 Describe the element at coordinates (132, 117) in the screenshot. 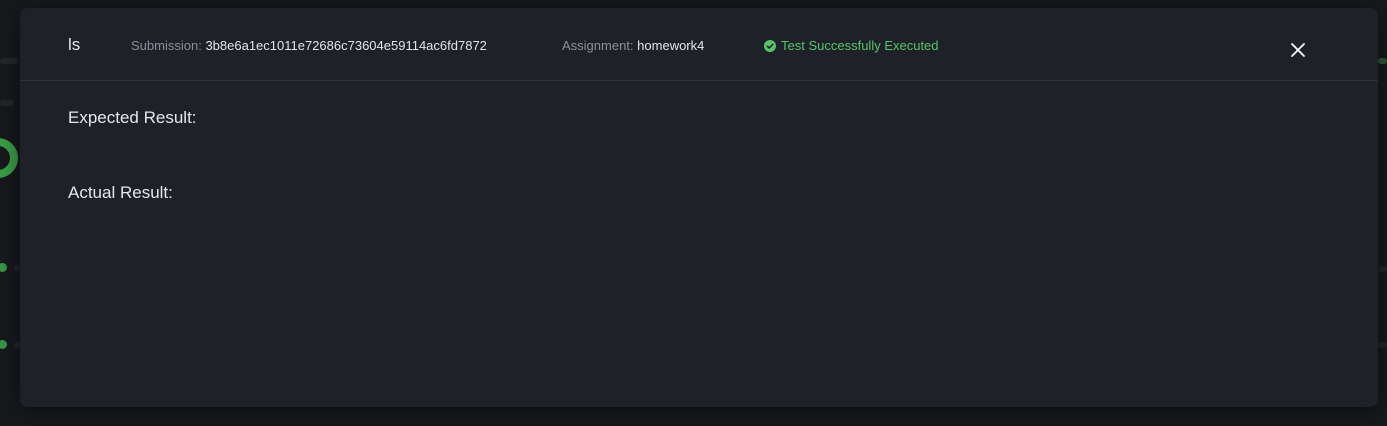

I see `expected-result-label: Expected Result:` at that location.